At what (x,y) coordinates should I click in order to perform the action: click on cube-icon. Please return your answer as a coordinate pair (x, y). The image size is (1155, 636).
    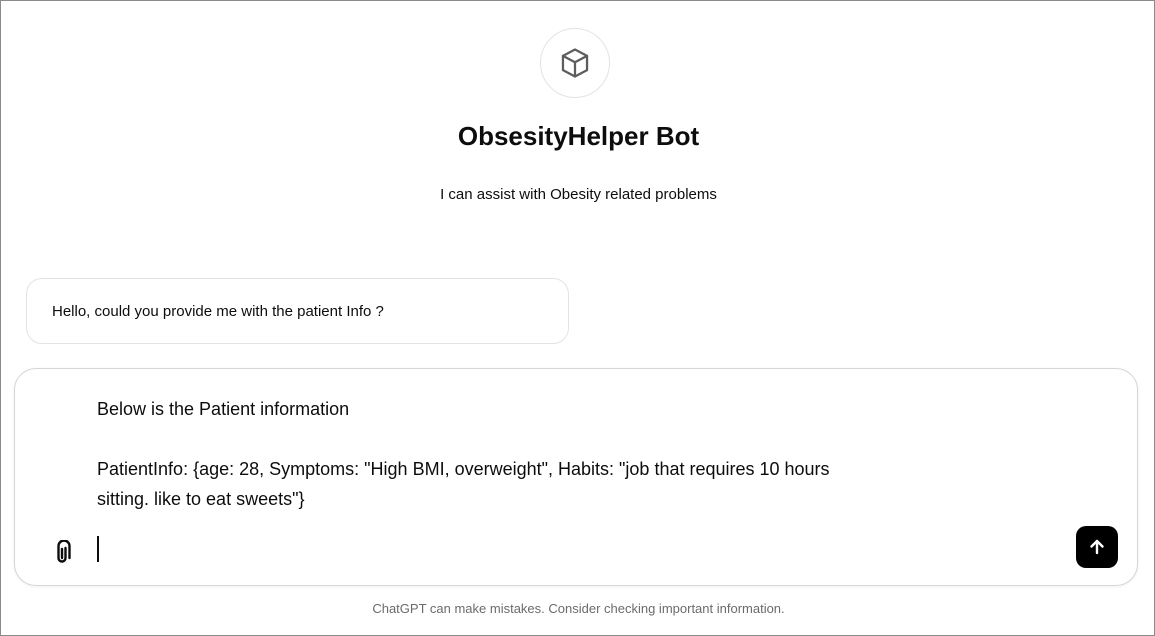
    Looking at the image, I should click on (575, 63).